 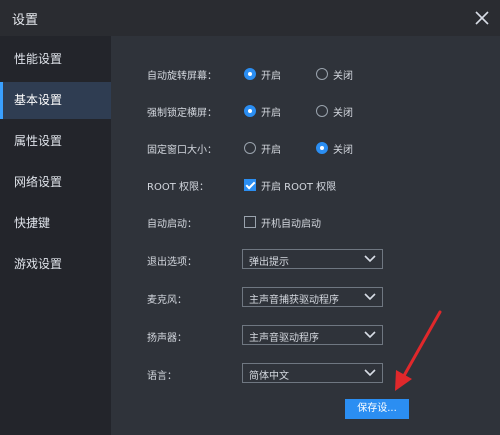 What do you see at coordinates (172, 262) in the screenshot?
I see `exit-option-label: 退出选项：` at bounding box center [172, 262].